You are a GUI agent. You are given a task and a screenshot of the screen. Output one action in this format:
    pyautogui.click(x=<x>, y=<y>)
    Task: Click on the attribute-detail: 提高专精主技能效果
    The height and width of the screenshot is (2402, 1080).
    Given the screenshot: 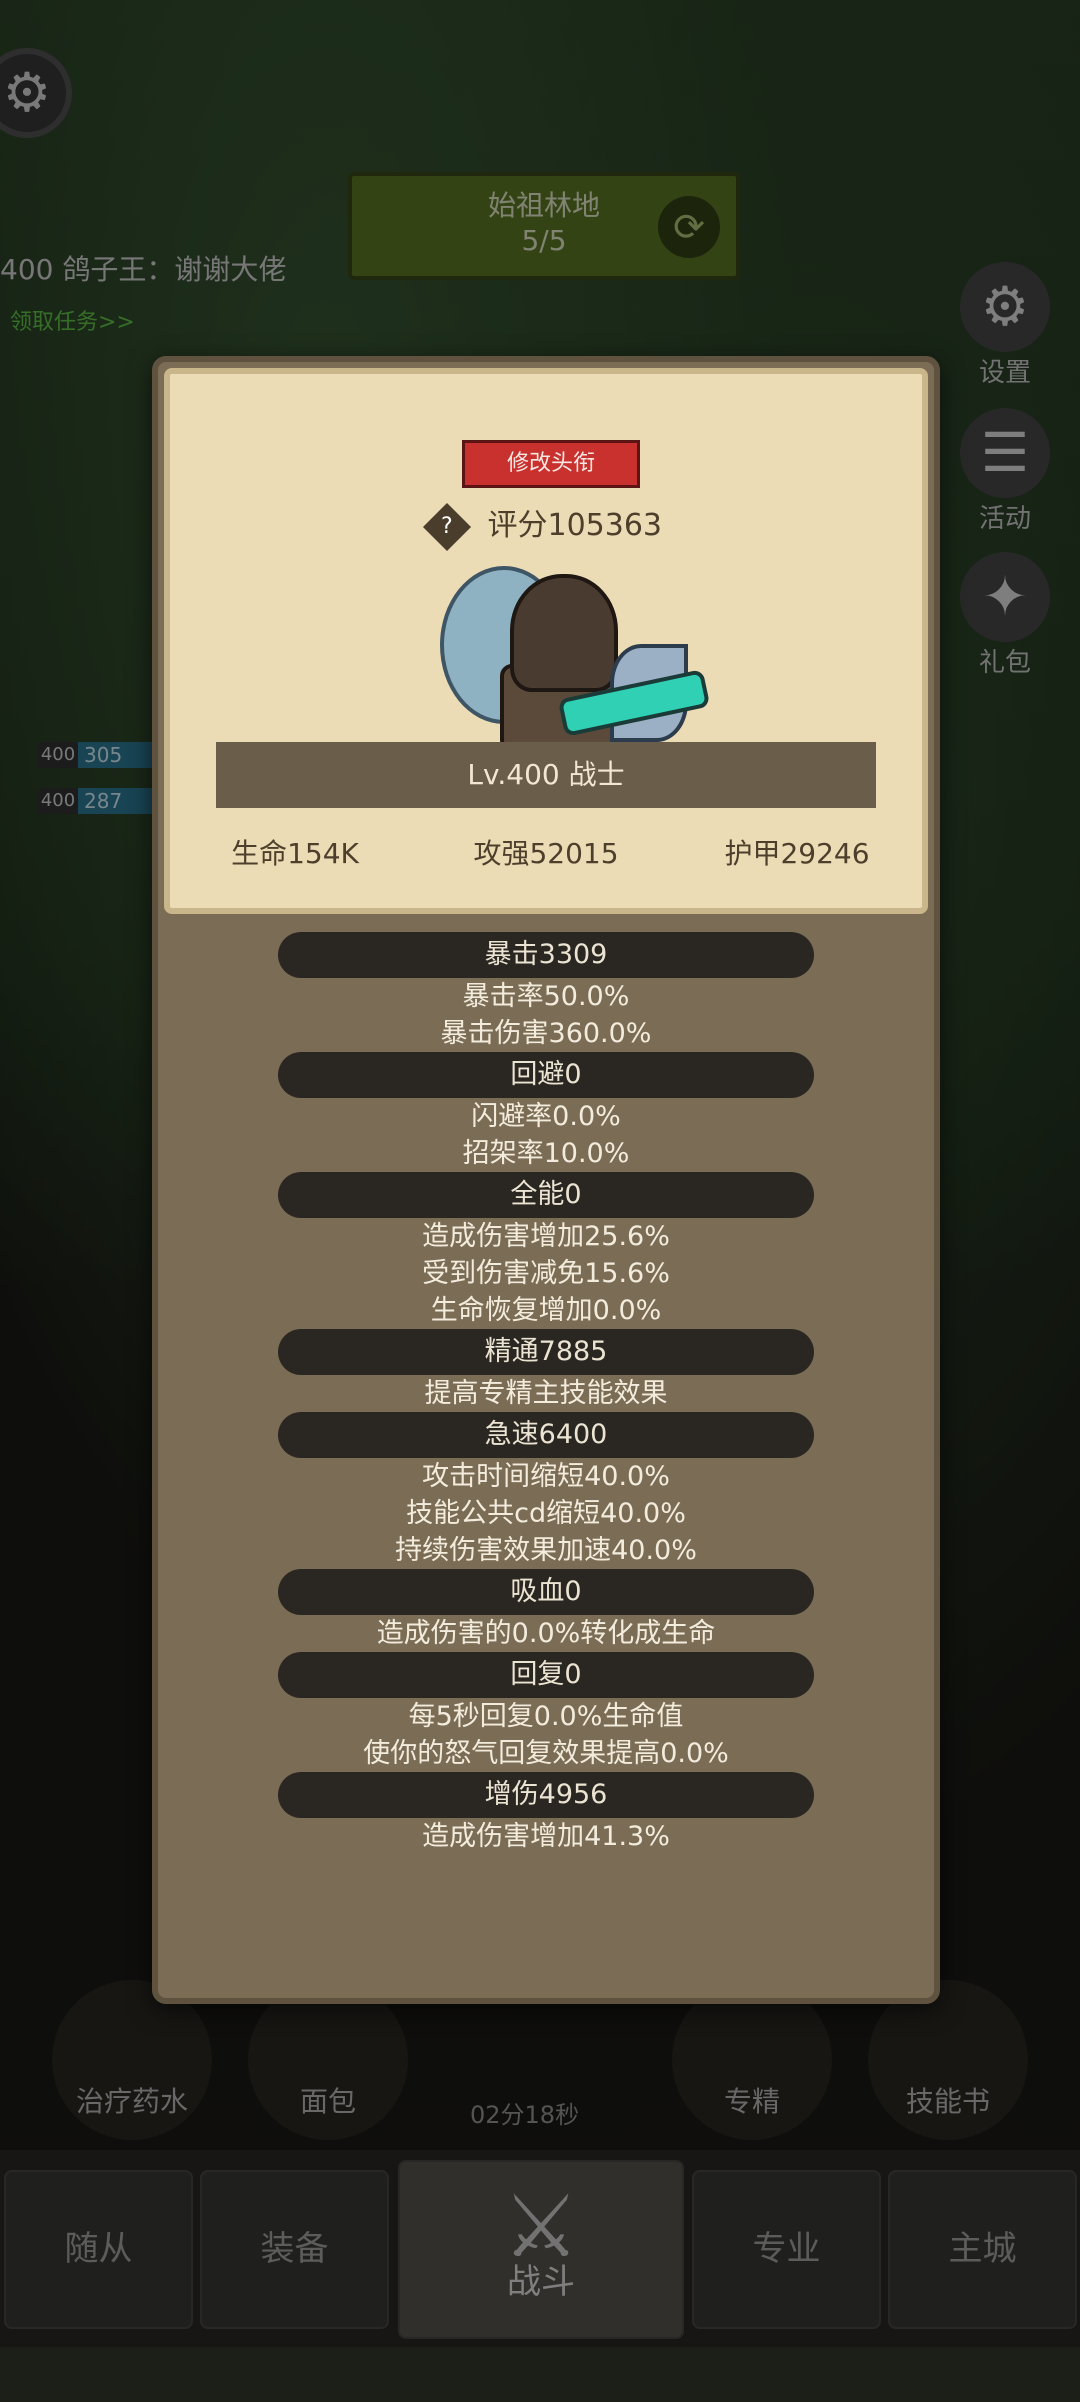 What is the action you would take?
    pyautogui.click(x=546, y=1393)
    